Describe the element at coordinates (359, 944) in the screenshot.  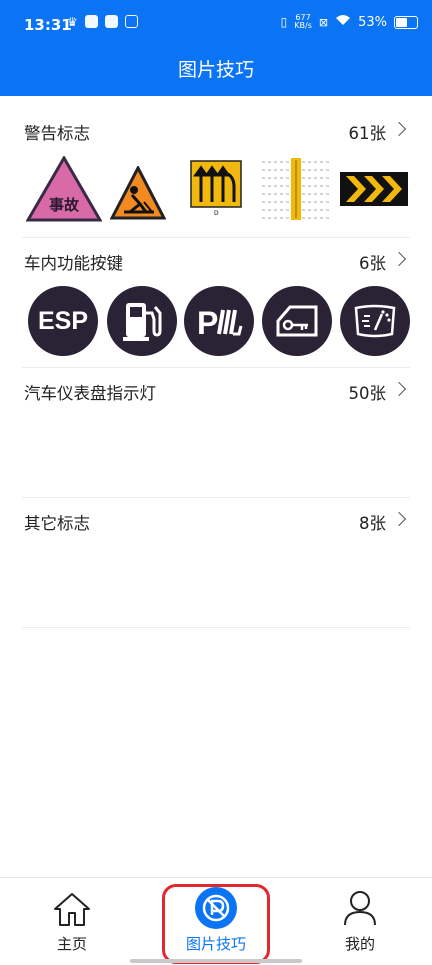
I see `tab-label: 我的` at that location.